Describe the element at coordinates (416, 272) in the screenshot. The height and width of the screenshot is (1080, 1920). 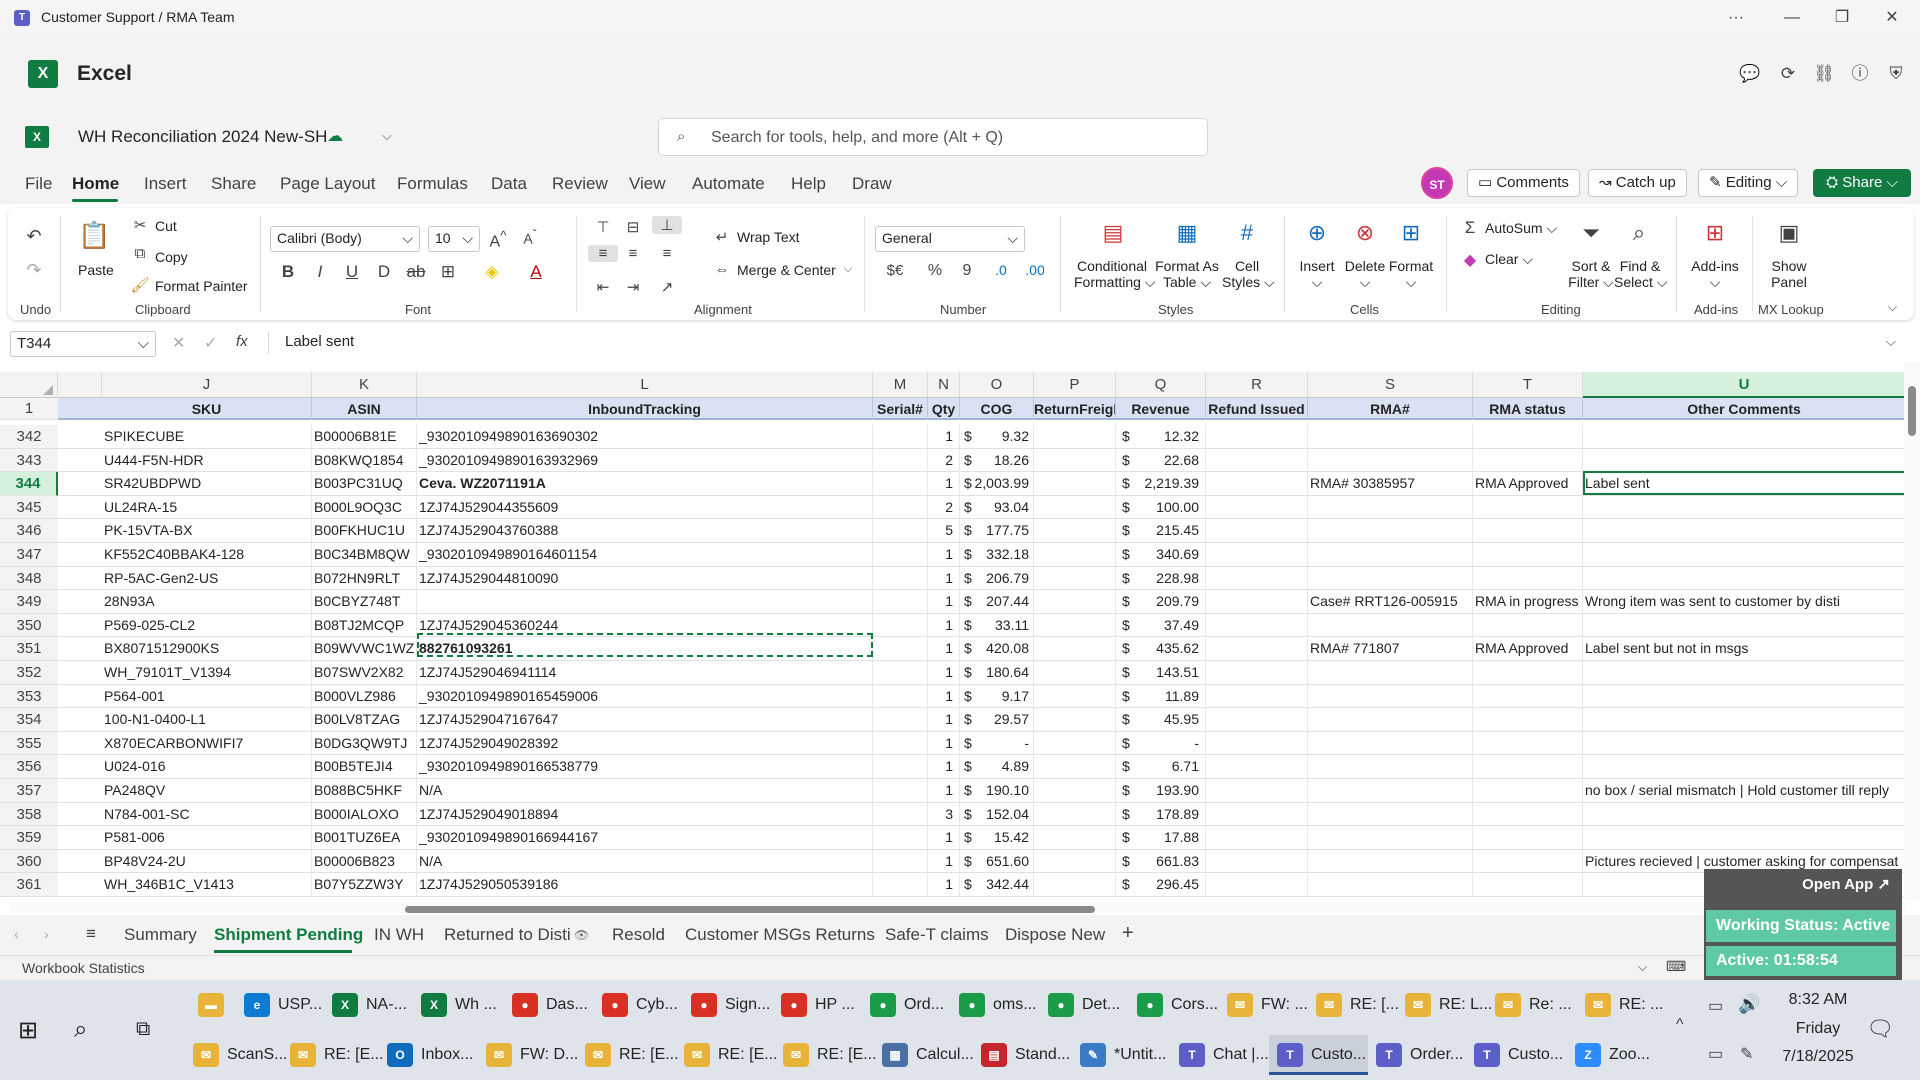
I see `strikethrough-icon: ab` at that location.